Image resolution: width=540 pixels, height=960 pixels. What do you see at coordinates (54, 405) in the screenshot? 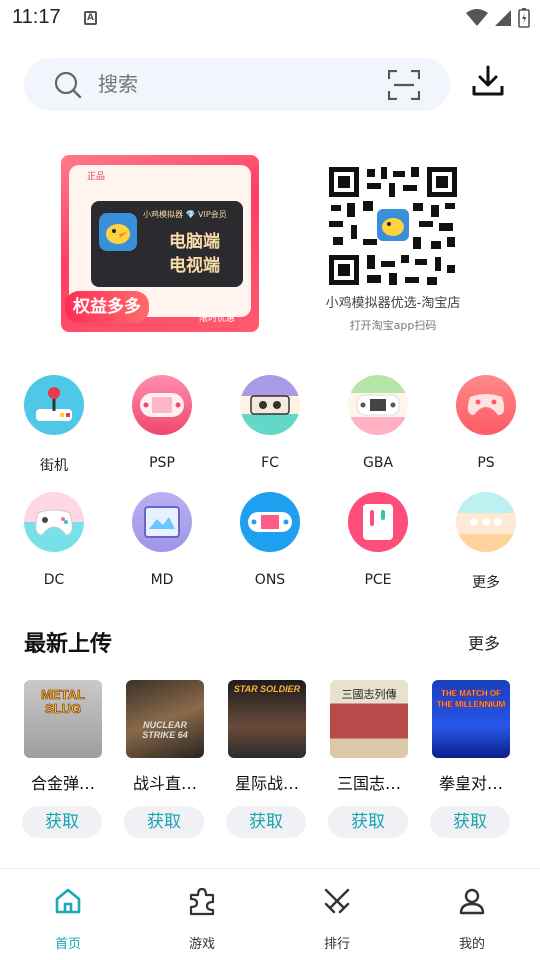
I see `arcade-icon` at bounding box center [54, 405].